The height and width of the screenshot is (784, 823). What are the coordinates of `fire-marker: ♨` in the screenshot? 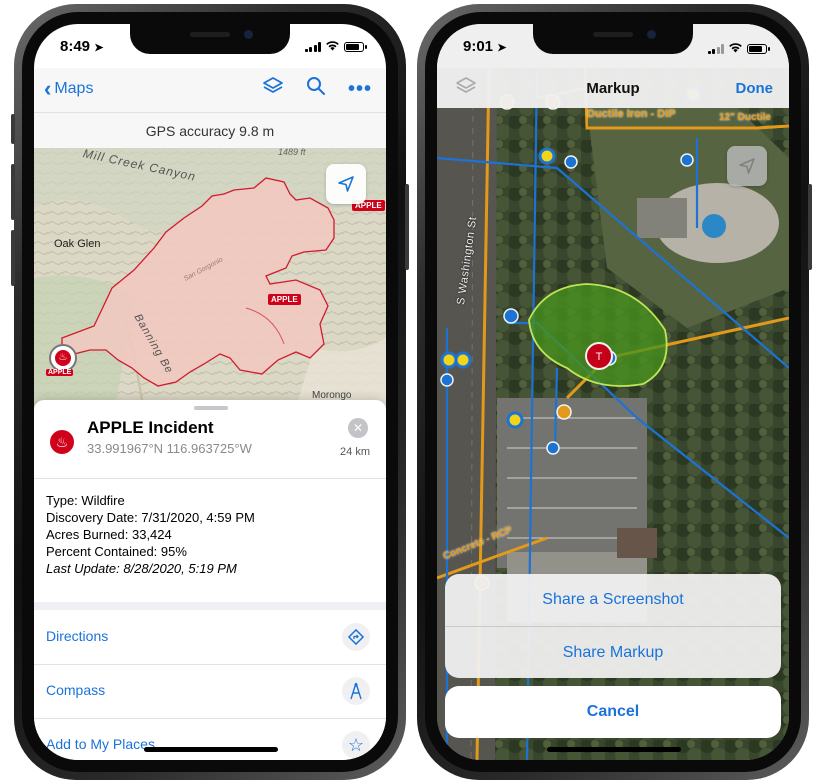 It's located at (63, 358).